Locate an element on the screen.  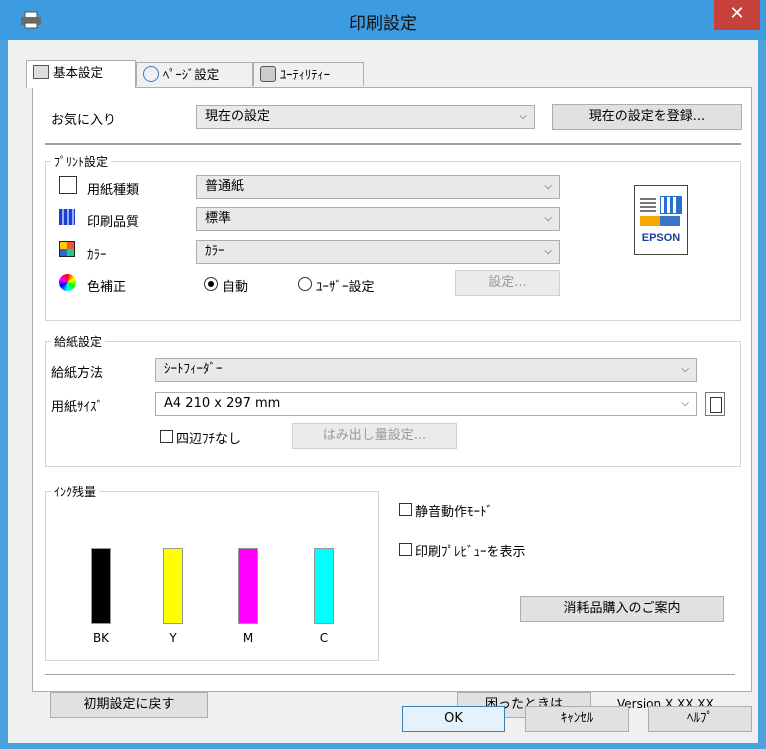
page-portrait-icon is located at coordinates (716, 405).